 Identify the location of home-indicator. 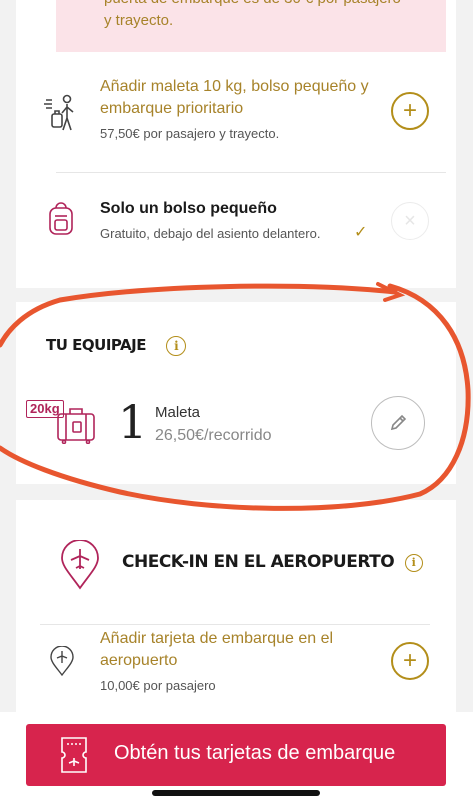
(236, 793).